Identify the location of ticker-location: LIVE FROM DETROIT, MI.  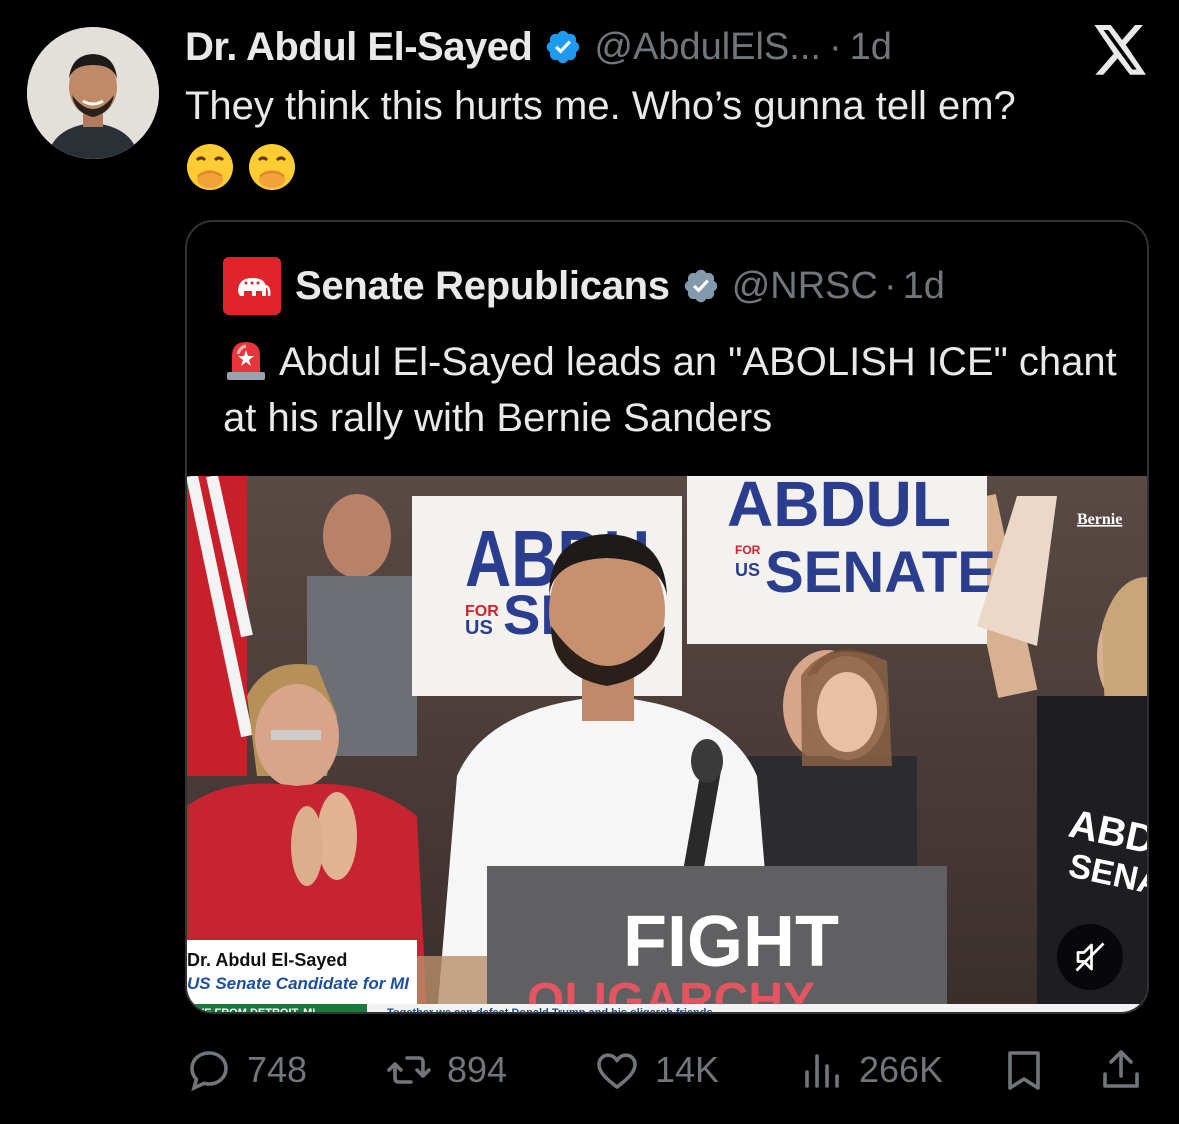
(277, 1008).